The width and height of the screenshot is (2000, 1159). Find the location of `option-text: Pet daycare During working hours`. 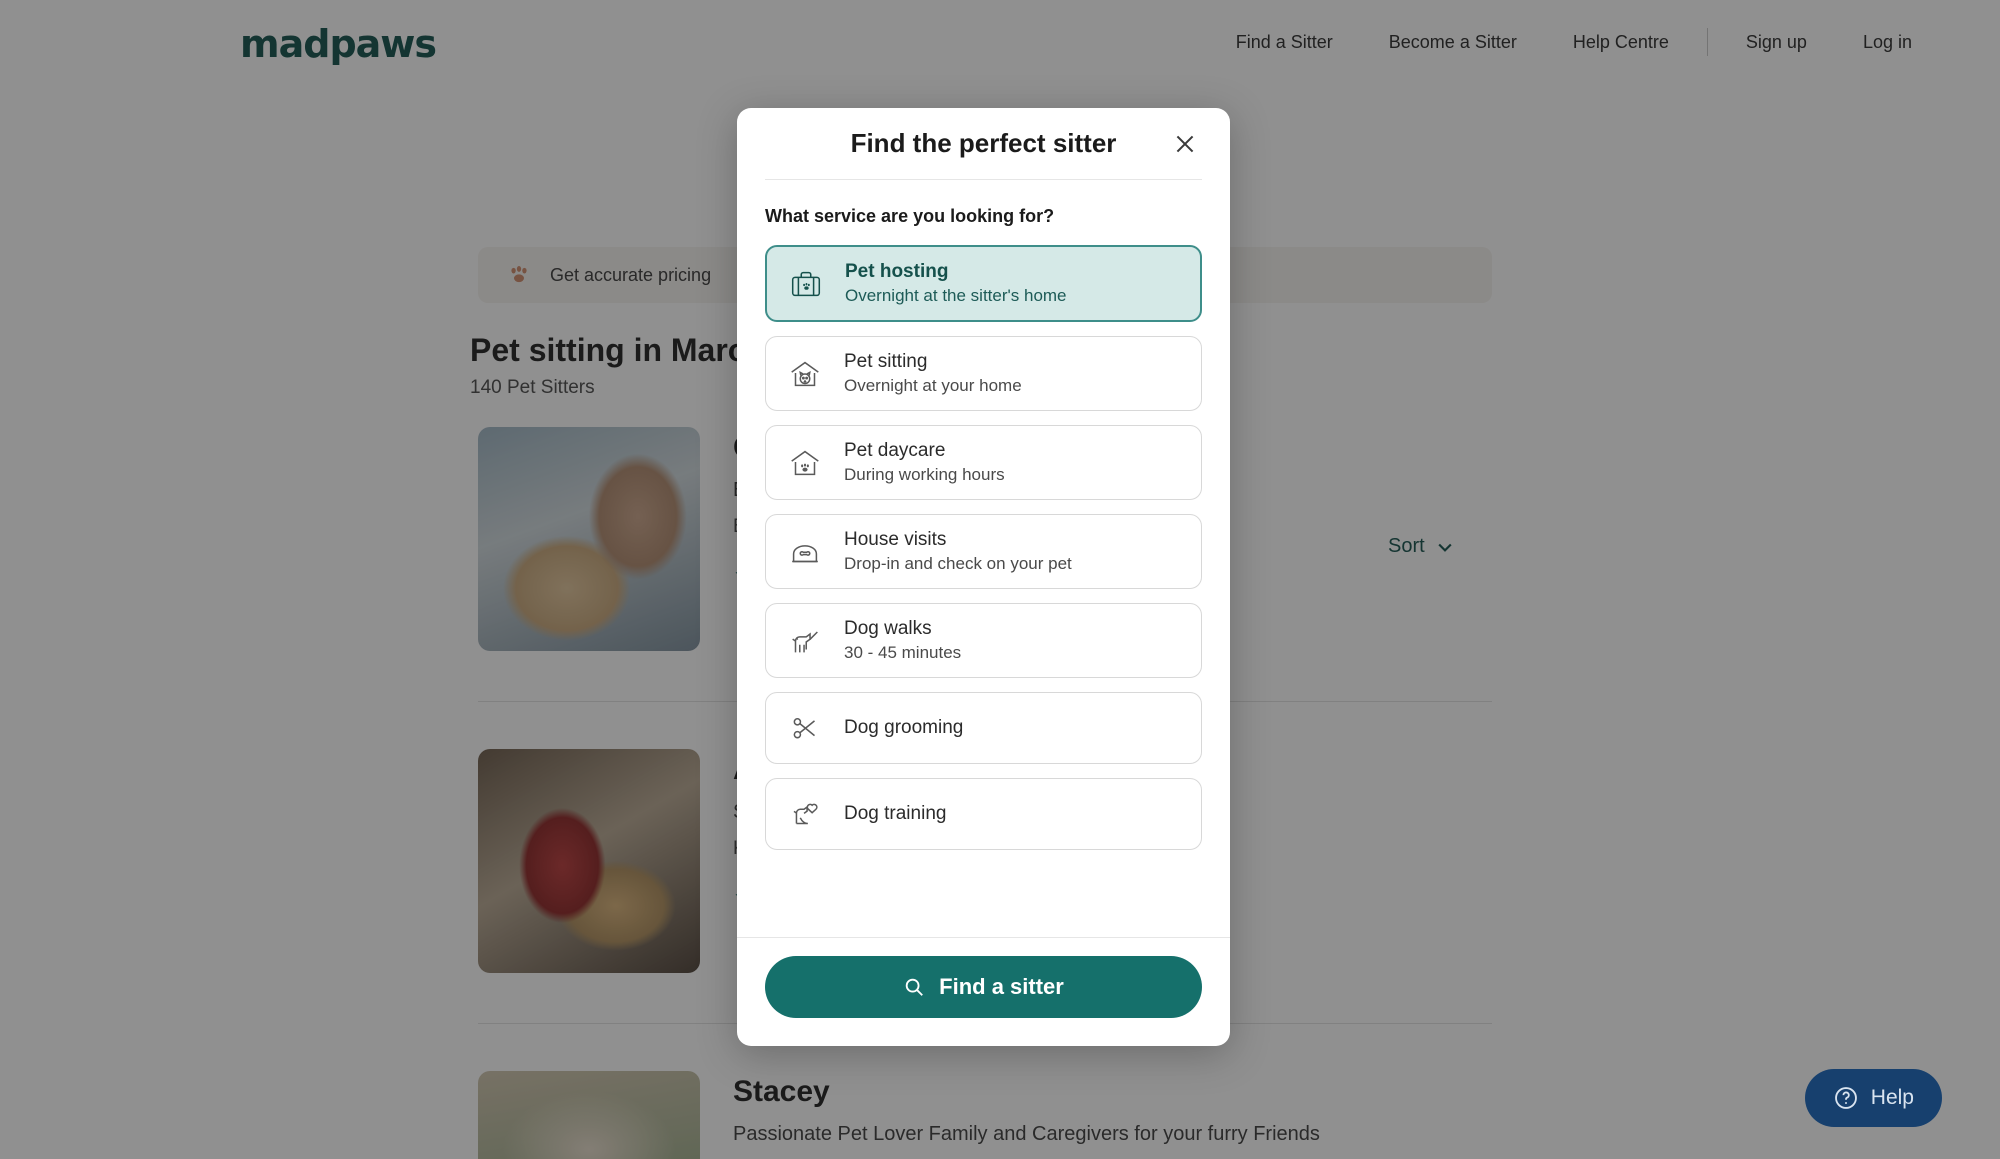

option-text: Pet daycare During working hours is located at coordinates (924, 462).